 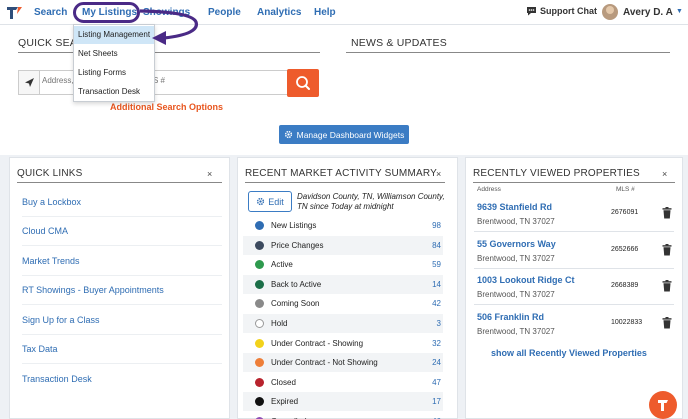 What do you see at coordinates (625, 189) in the screenshot?
I see `mls-column-header: MLS #` at bounding box center [625, 189].